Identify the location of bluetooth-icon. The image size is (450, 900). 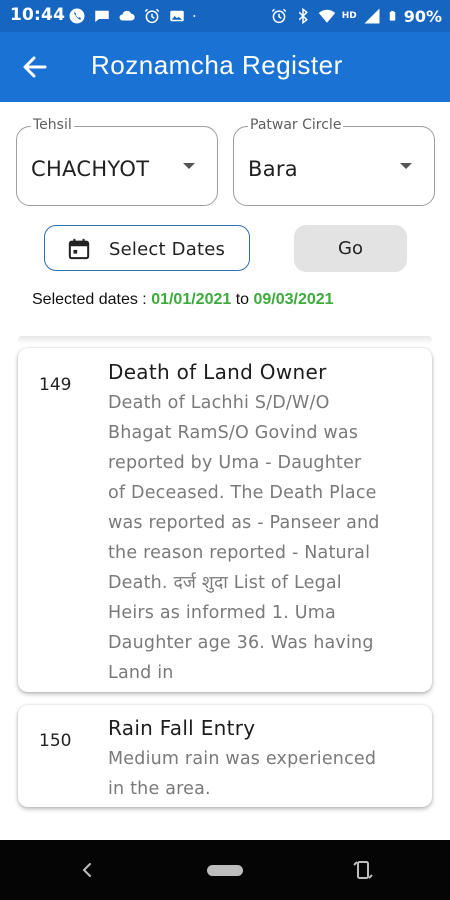
(303, 16).